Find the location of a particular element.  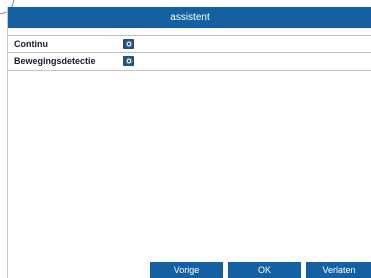

schedule-row-label: Continu is located at coordinates (31, 44).